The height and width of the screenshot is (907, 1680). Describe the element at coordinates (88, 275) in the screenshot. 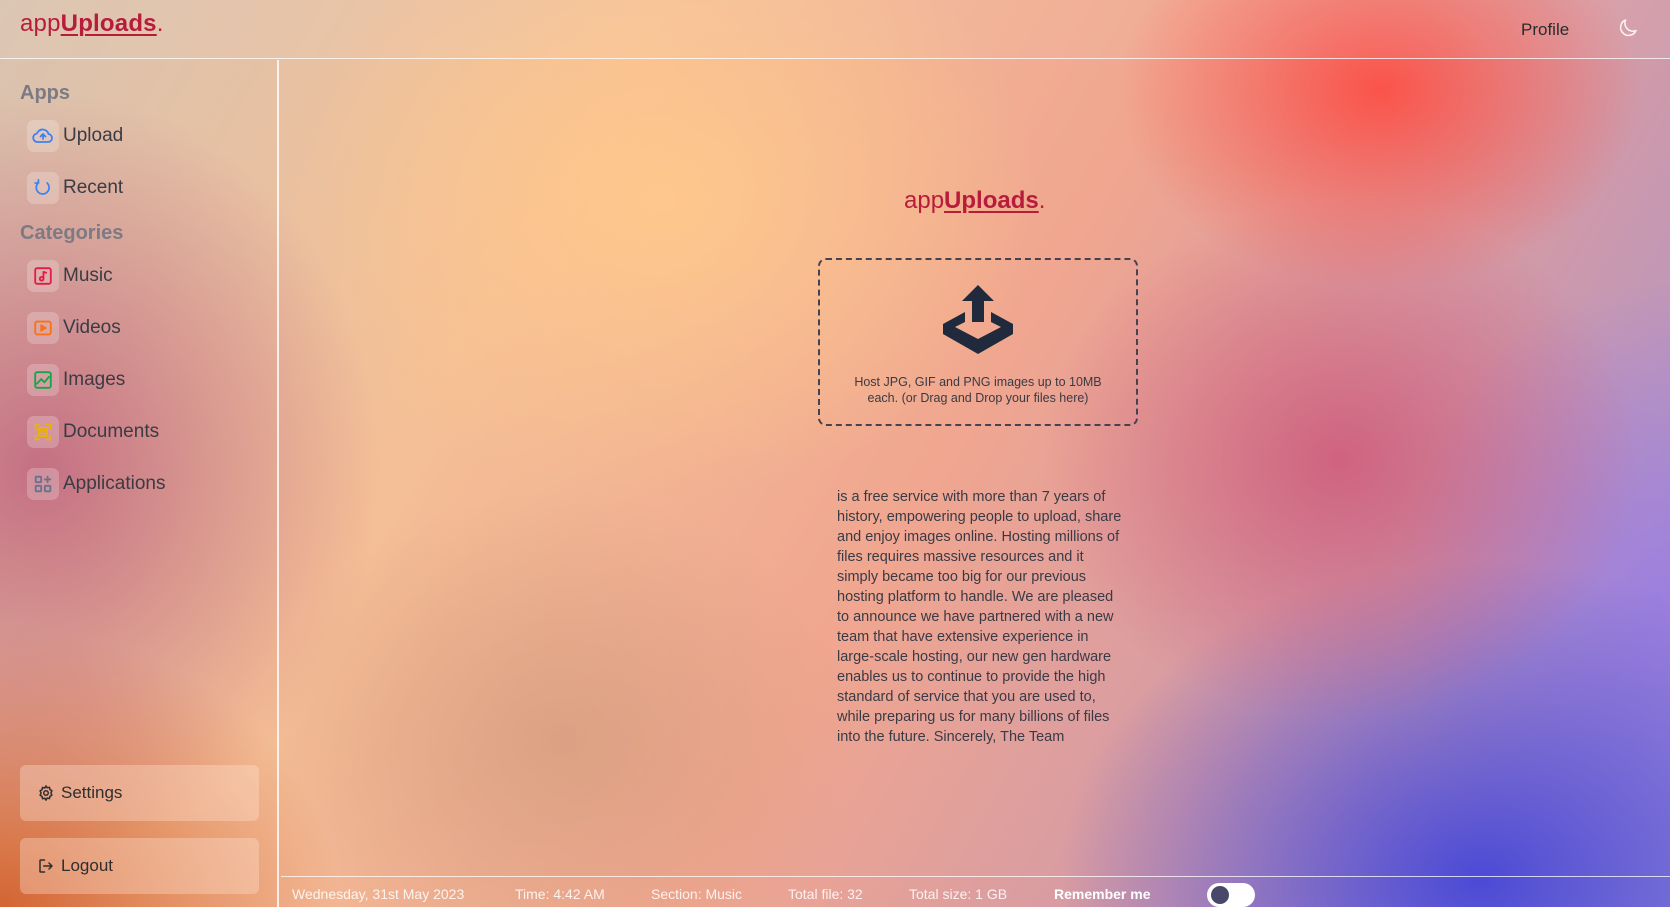

I see `sidebar-item-label: Music` at that location.